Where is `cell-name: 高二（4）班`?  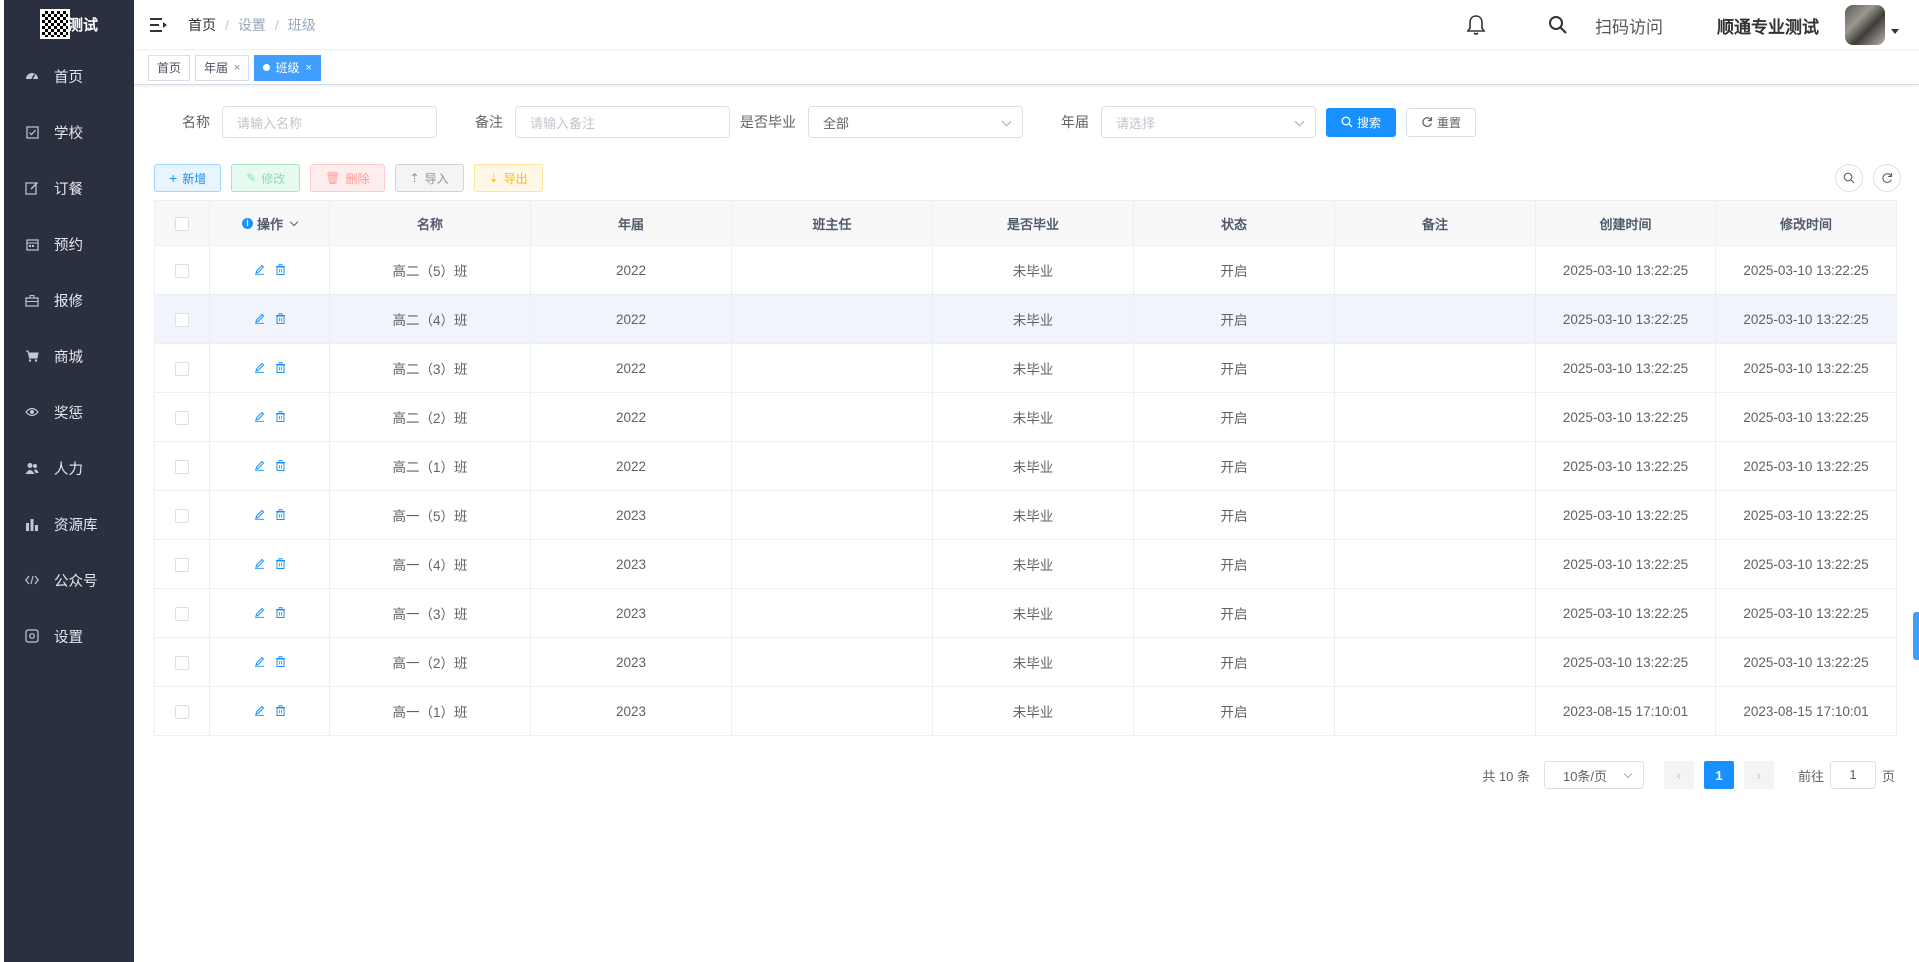
cell-name: 高二（4）班 is located at coordinates (430, 319).